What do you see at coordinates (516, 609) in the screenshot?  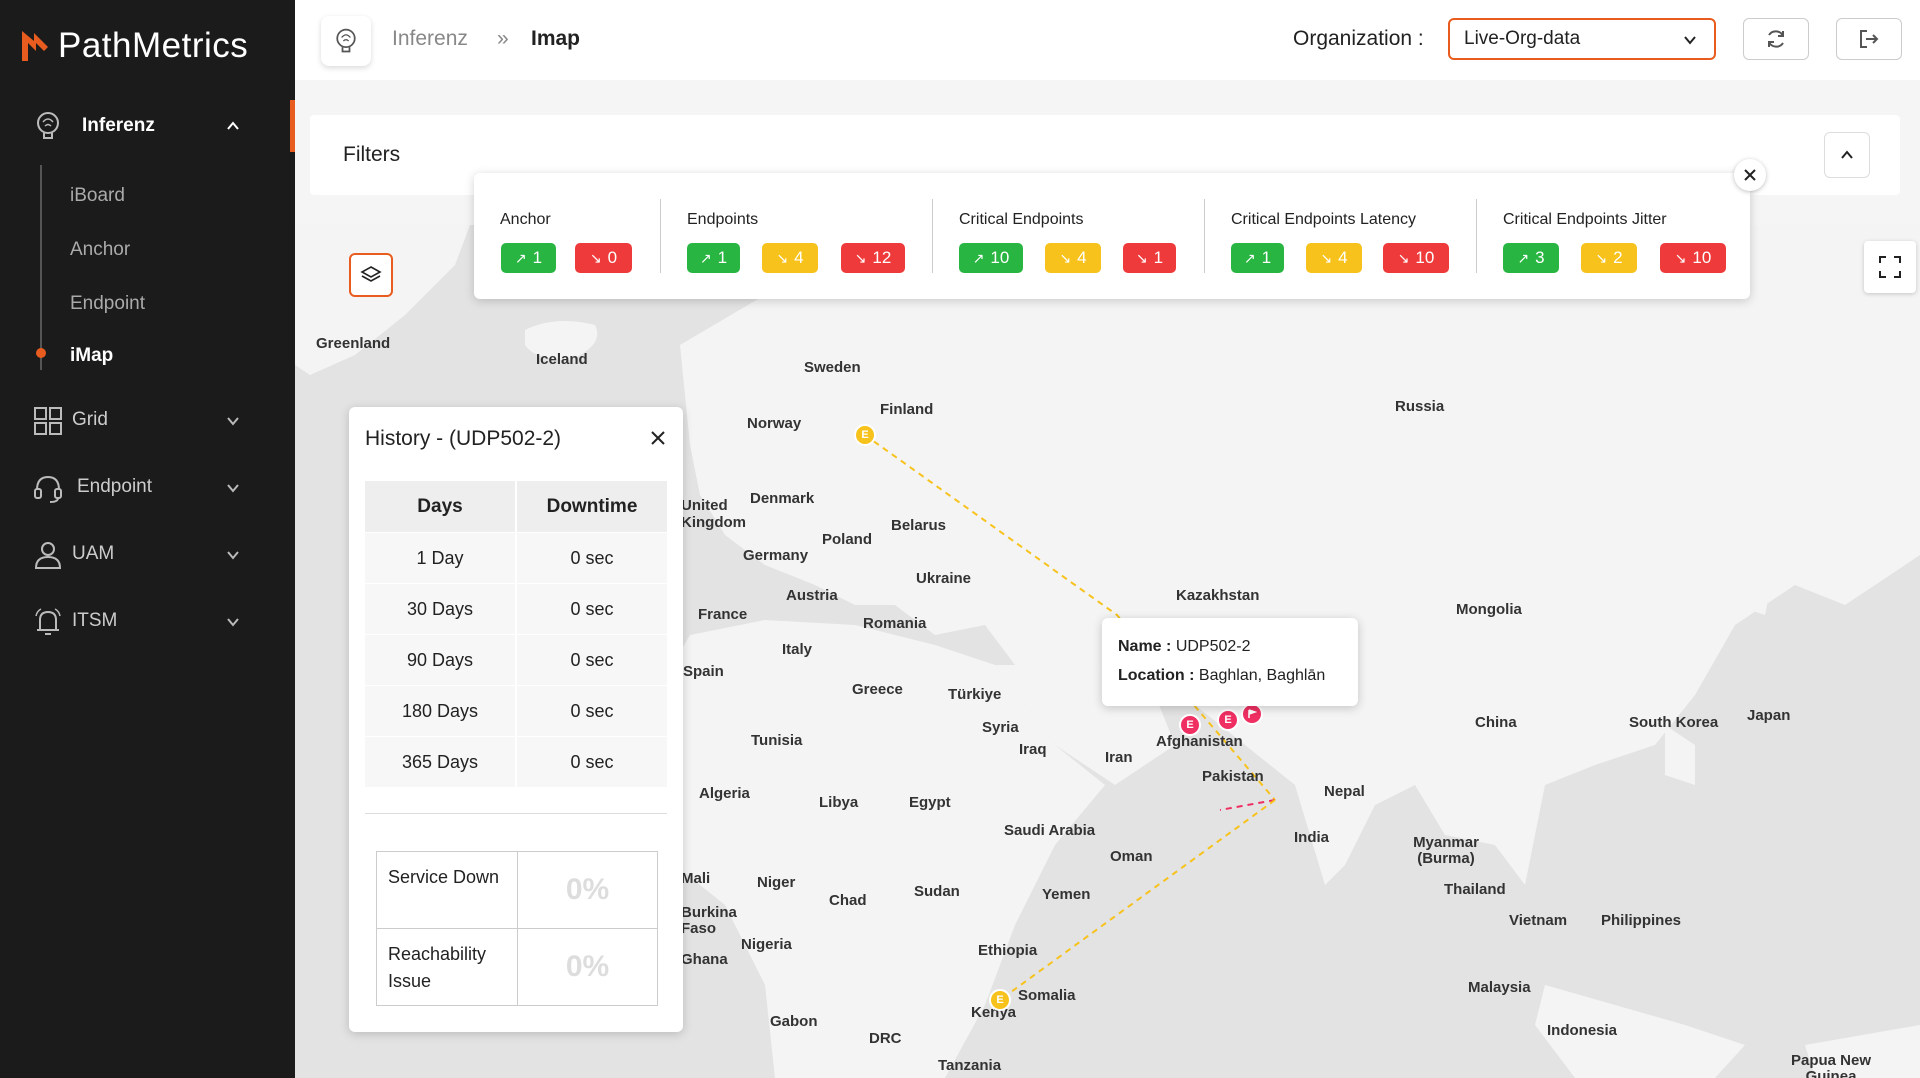 I see `table-row: 30 Days 0 sec` at bounding box center [516, 609].